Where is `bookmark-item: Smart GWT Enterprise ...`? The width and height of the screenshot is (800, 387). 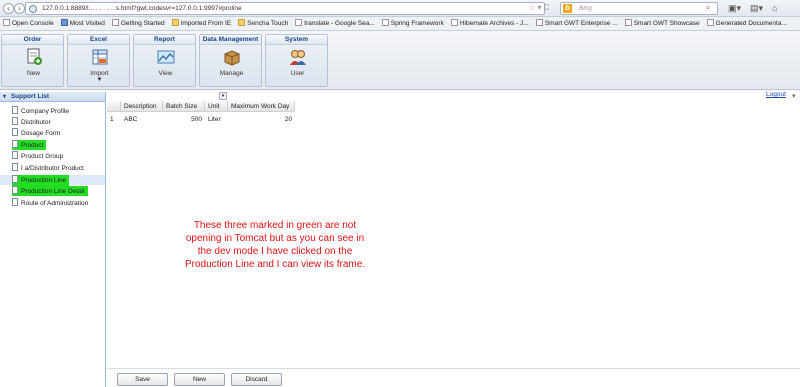
bookmark-item: Smart GWT Enterprise ... is located at coordinates (577, 23).